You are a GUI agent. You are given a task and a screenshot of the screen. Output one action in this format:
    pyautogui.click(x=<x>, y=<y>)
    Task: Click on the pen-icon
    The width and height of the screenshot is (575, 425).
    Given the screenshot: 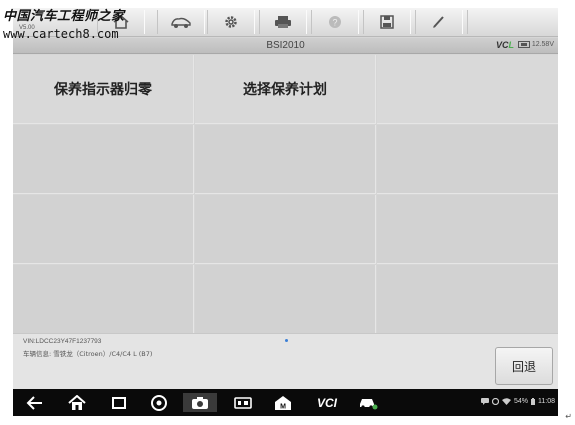 What is the action you would take?
    pyautogui.click(x=438, y=22)
    